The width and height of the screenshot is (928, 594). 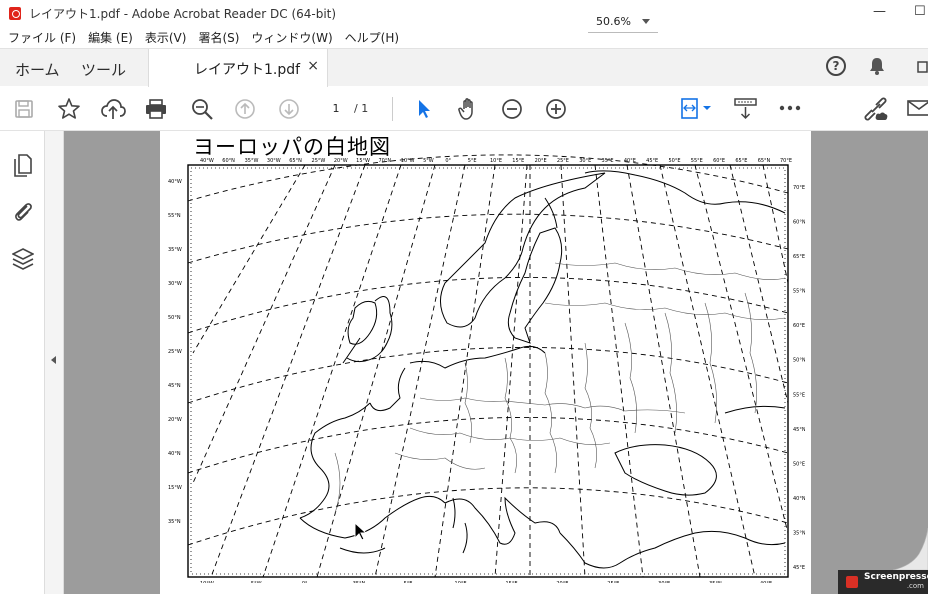 What do you see at coordinates (252, 161) in the screenshot?
I see `graticule-label-top: 35°W` at bounding box center [252, 161].